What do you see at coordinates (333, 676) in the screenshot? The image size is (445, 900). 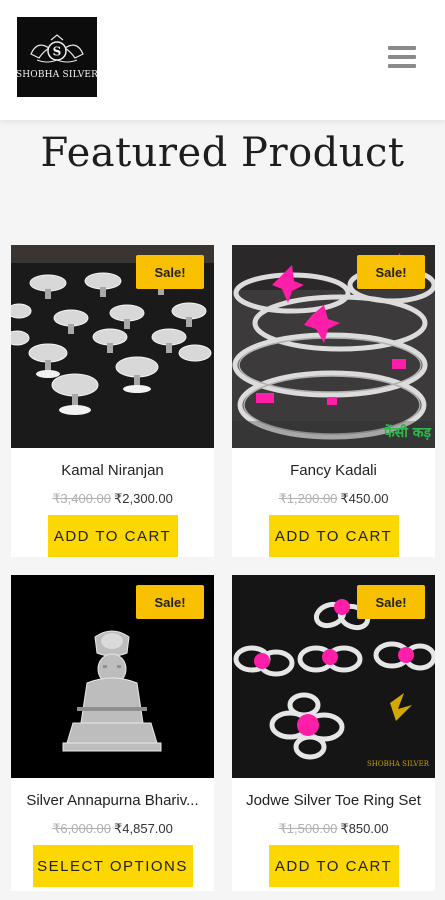 I see `product-image: SHOBHA SILVER Sale!` at bounding box center [333, 676].